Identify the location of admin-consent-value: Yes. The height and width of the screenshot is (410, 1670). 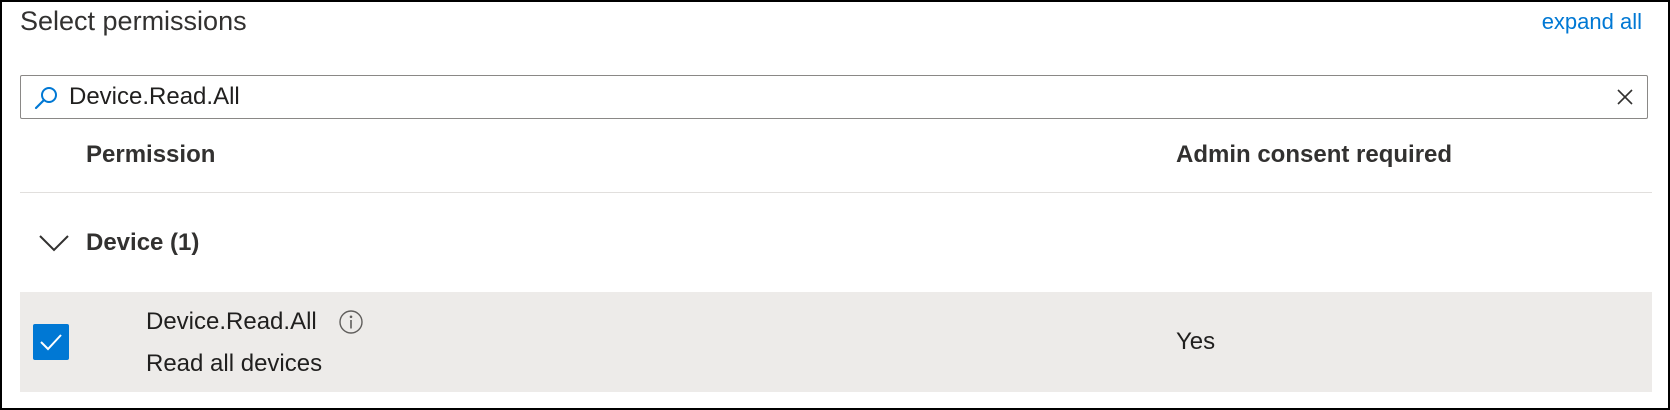
(1196, 341).